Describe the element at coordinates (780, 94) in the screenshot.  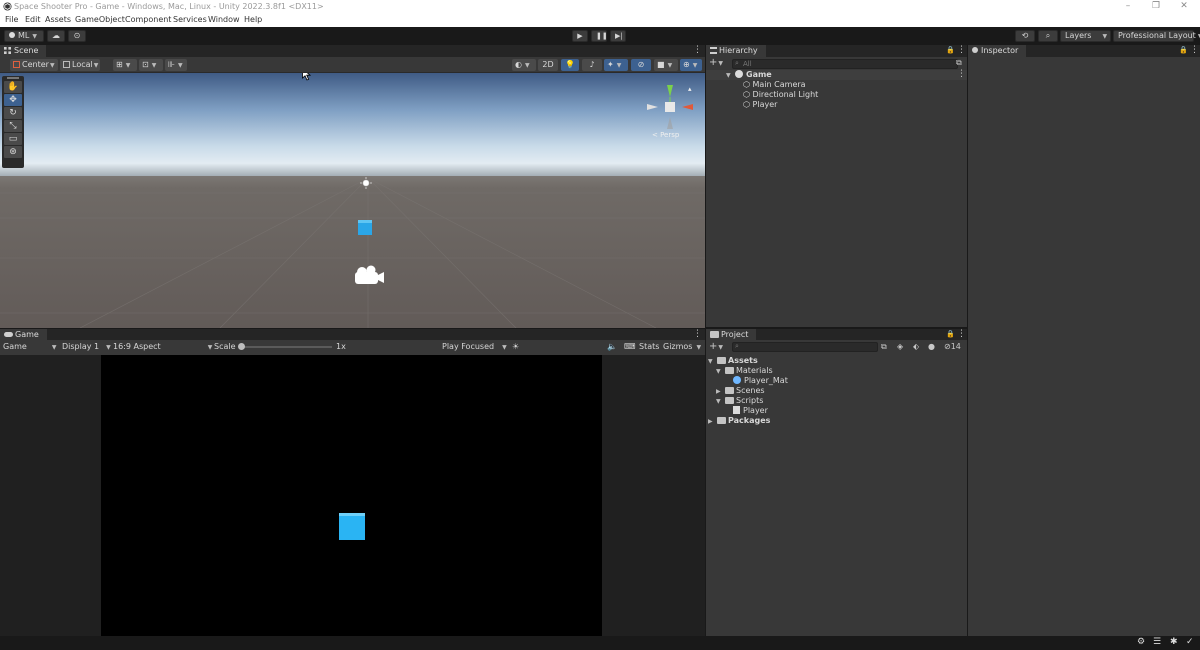
I see `hierarchy-item-directional-light: ⬡ Directional Light` at that location.